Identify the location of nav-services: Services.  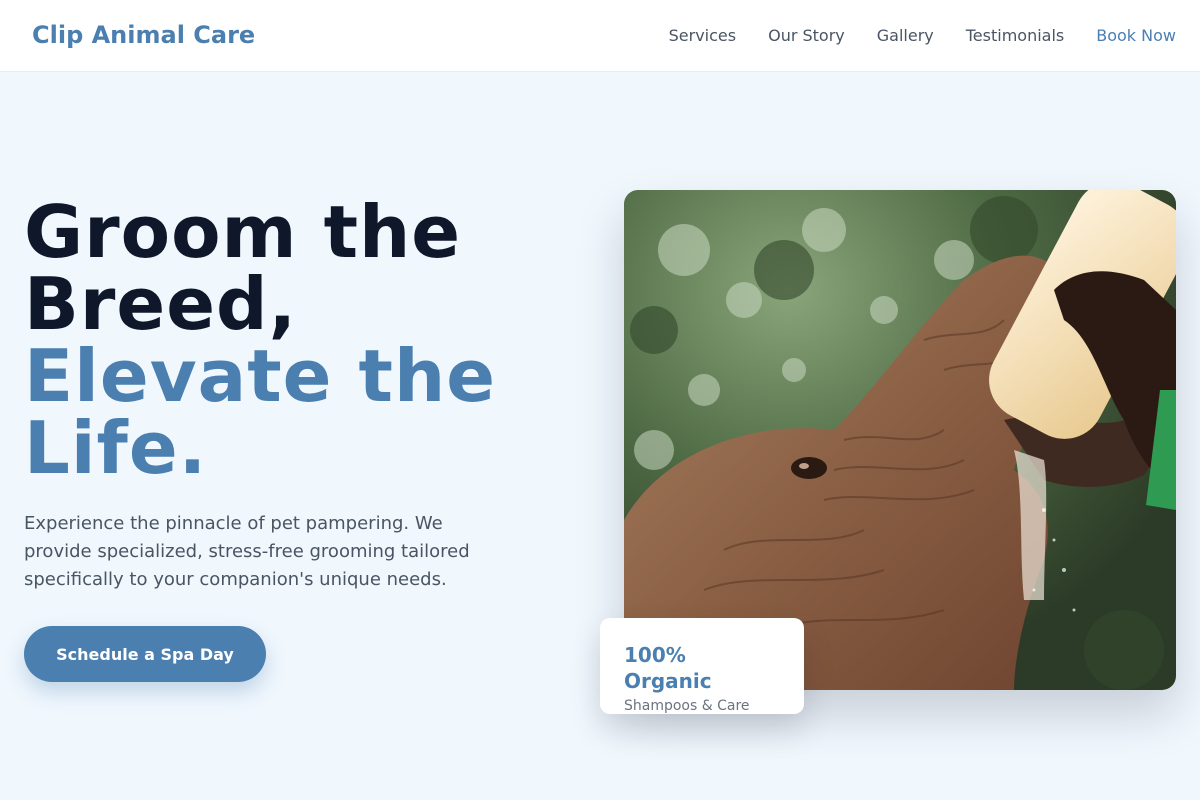
(702, 36).